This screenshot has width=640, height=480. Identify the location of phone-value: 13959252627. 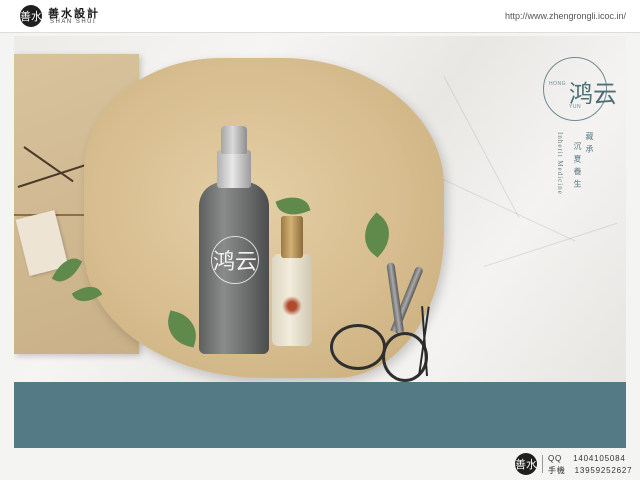
(603, 470).